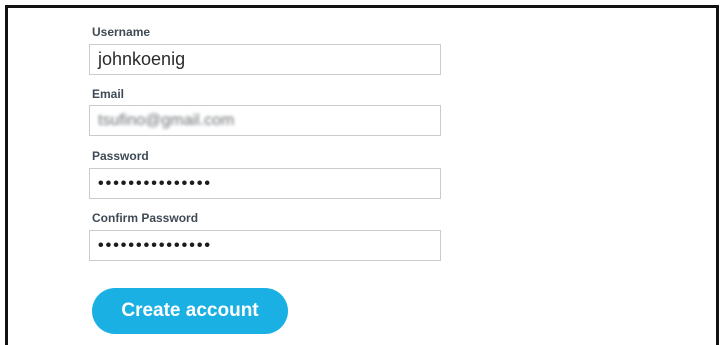  What do you see at coordinates (155, 183) in the screenshot?
I see `password-value: •••••••••••••••` at bounding box center [155, 183].